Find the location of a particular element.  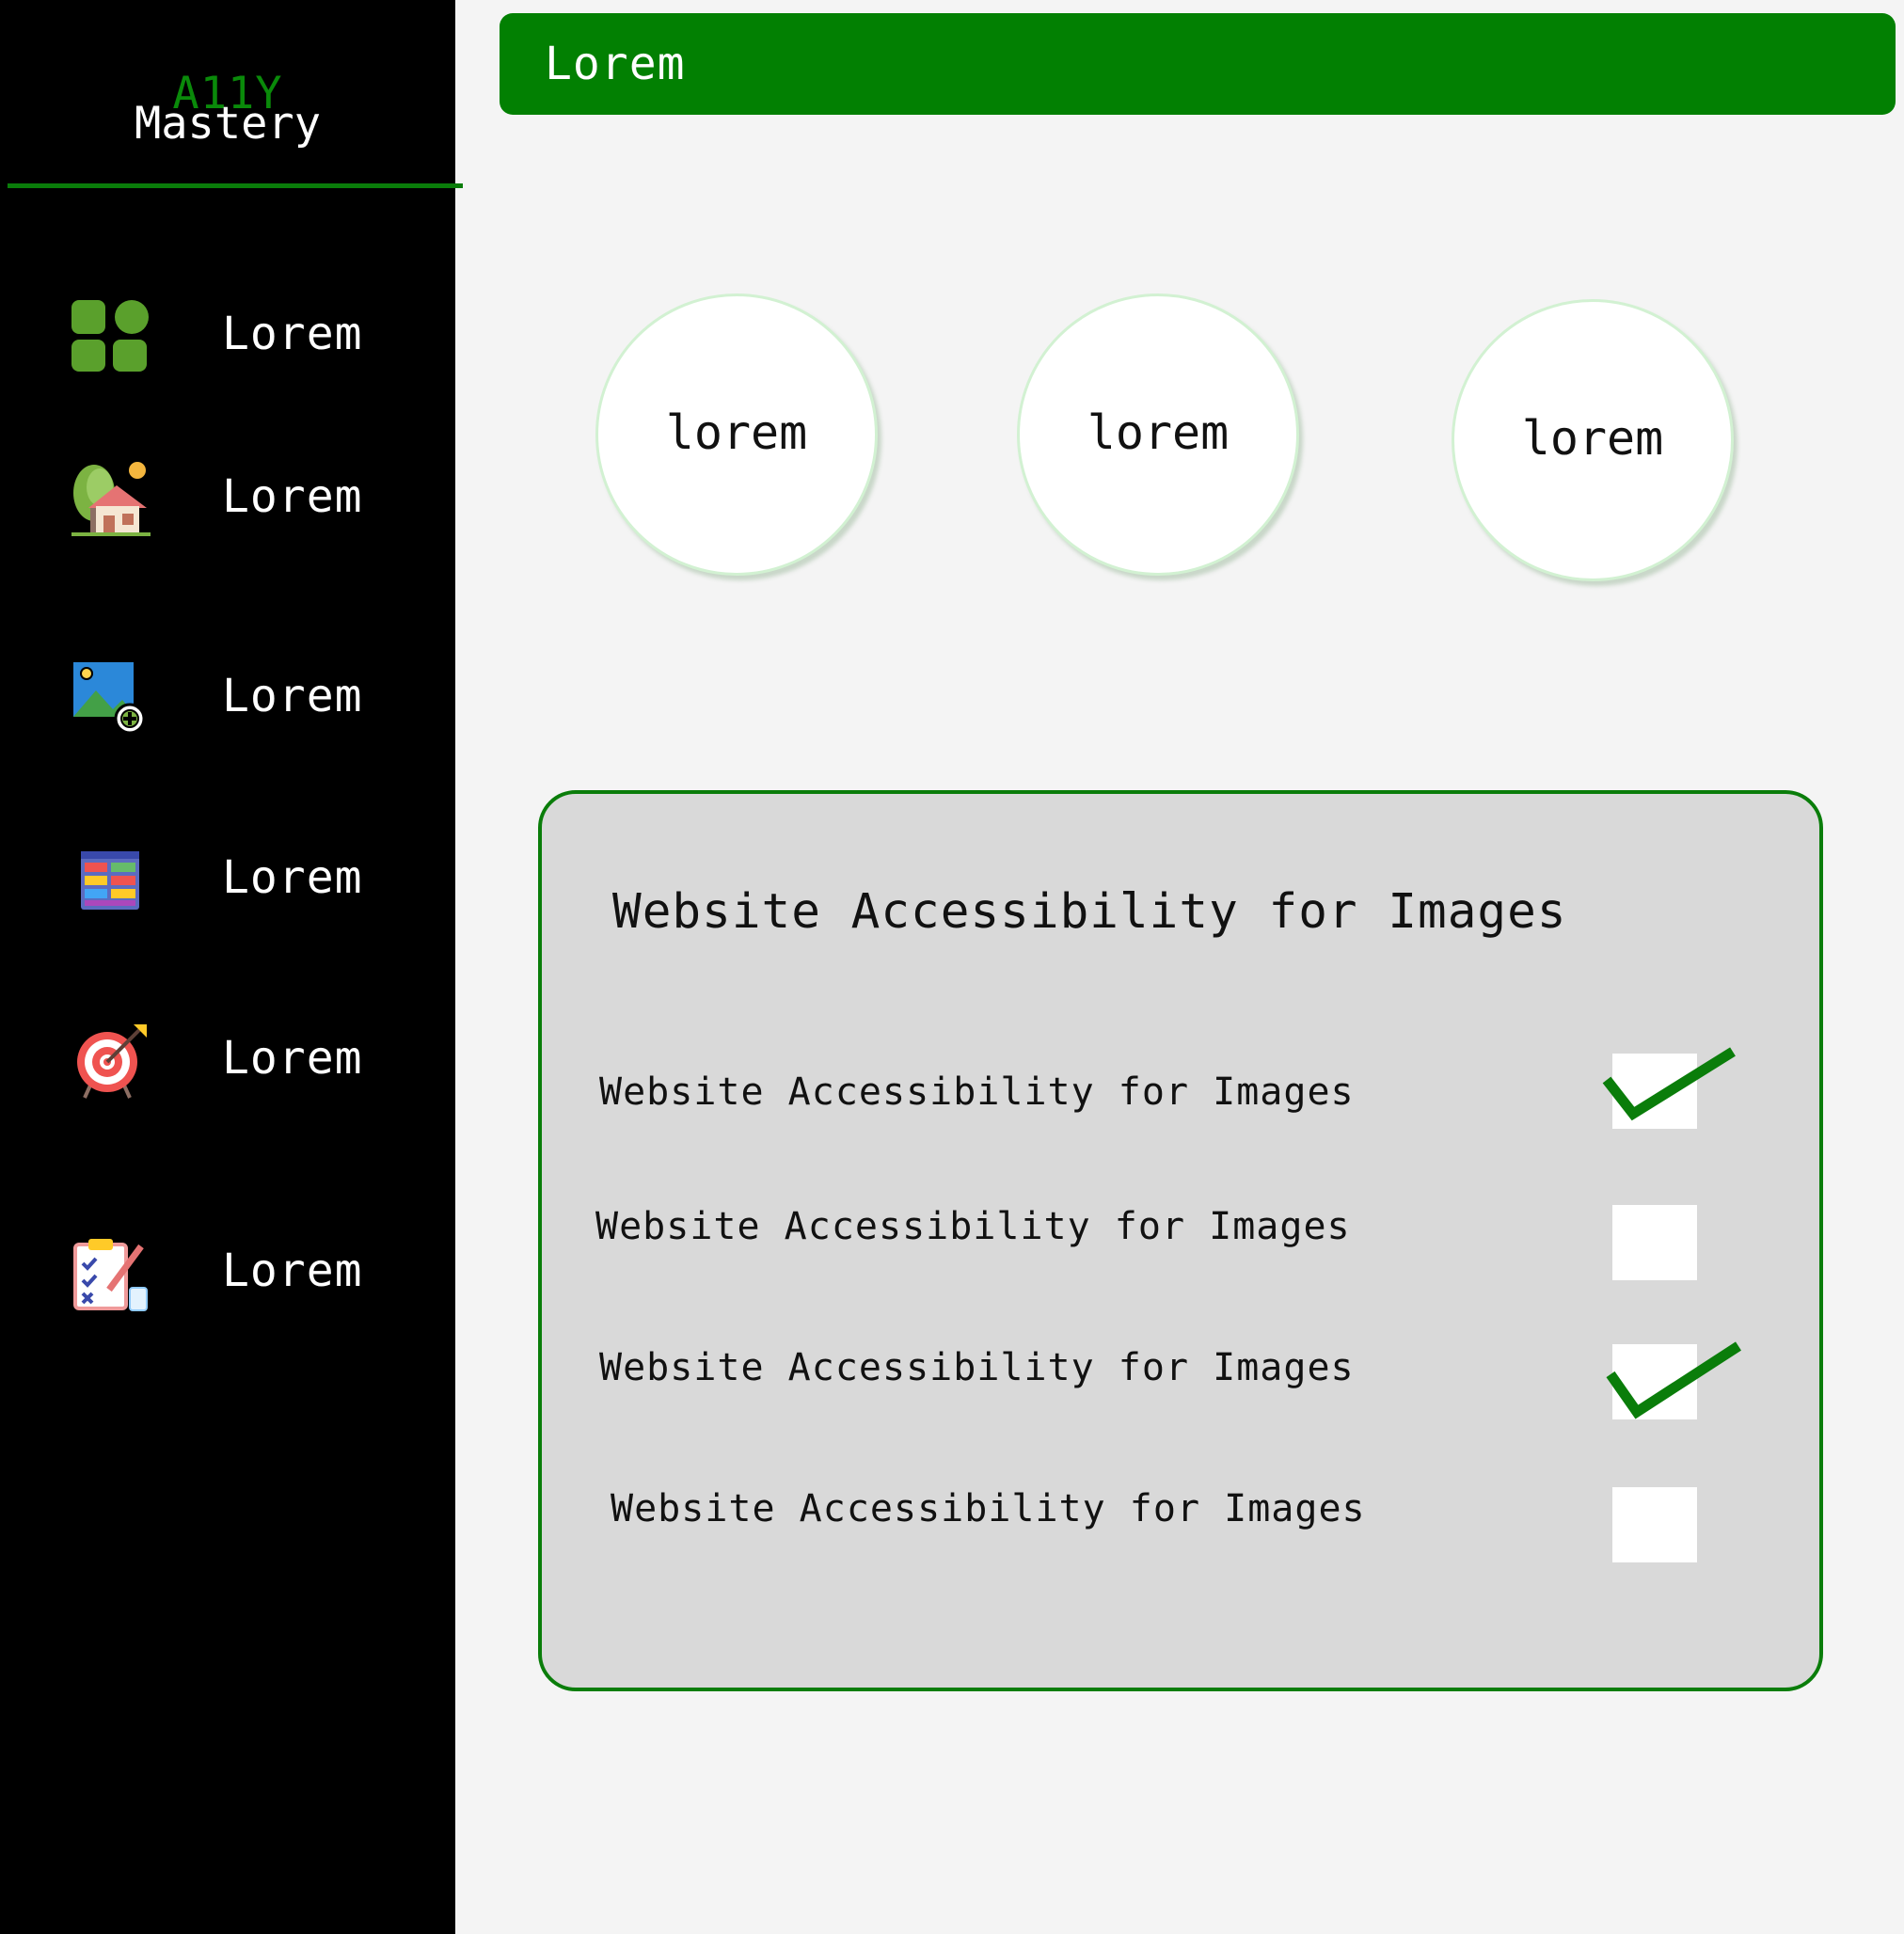

header-title: Lorem is located at coordinates (615, 64).